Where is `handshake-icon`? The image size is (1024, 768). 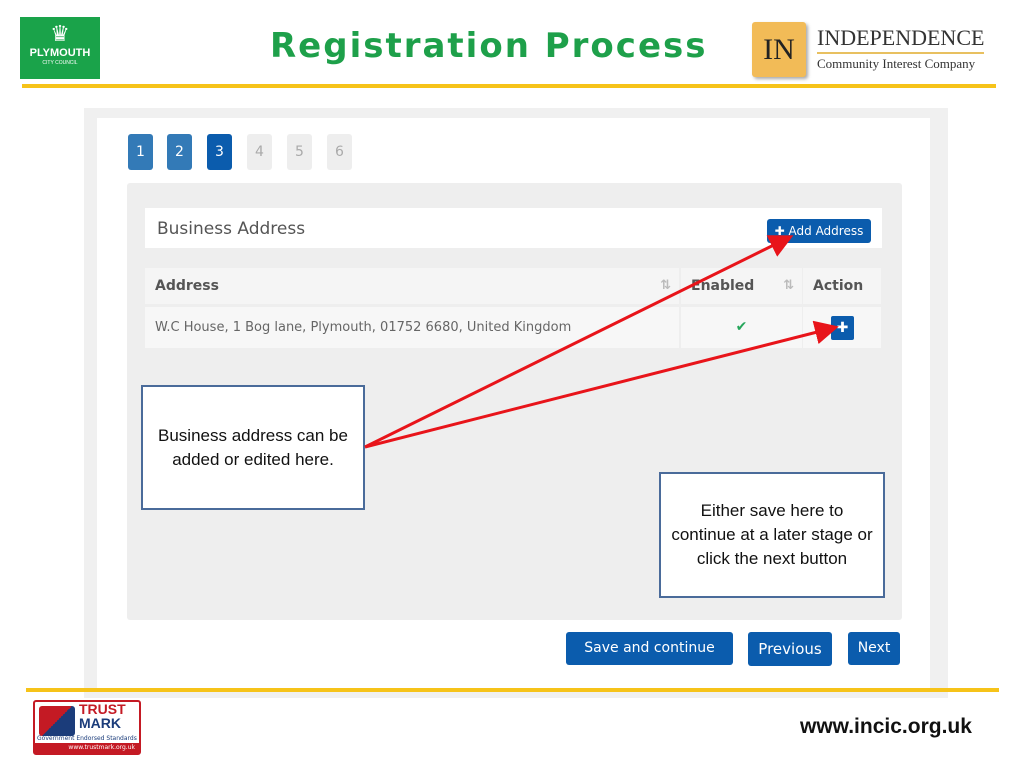
handshake-icon is located at coordinates (57, 721).